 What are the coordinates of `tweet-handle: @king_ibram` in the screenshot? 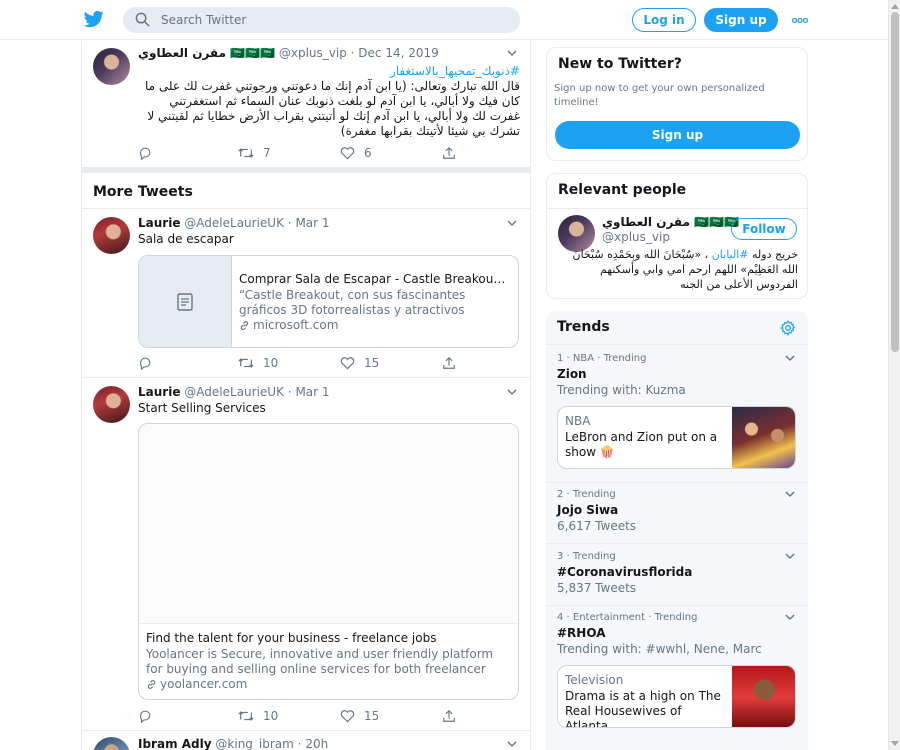 It's located at (254, 743).